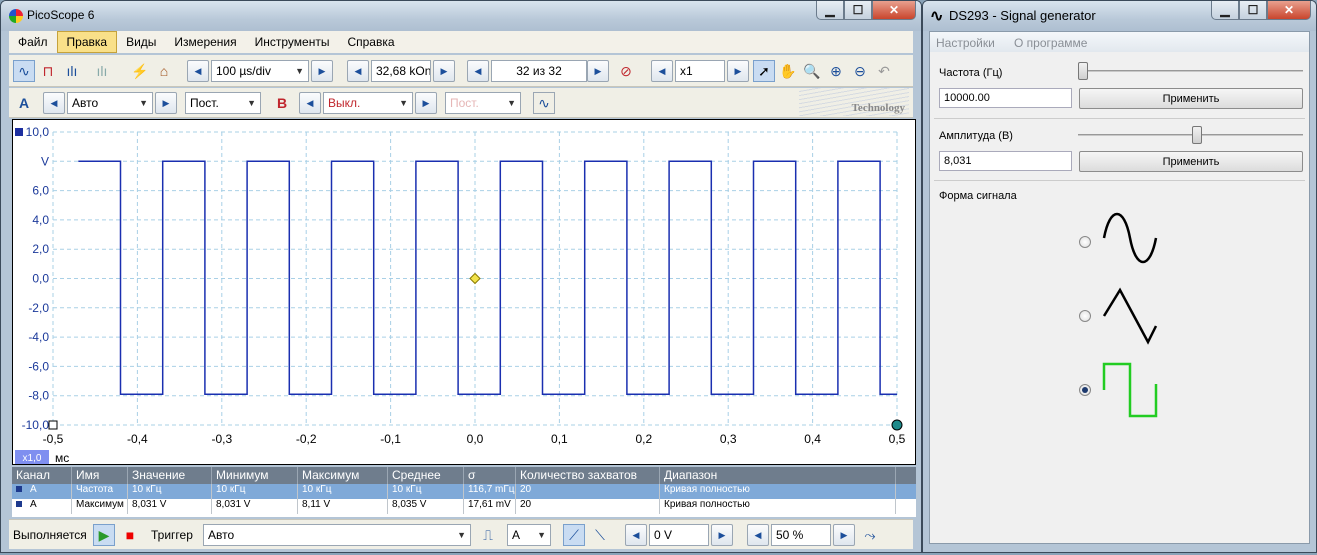 The width and height of the screenshot is (1317, 555). I want to click on siggen-menu-settings: Настройки, so click(965, 43).